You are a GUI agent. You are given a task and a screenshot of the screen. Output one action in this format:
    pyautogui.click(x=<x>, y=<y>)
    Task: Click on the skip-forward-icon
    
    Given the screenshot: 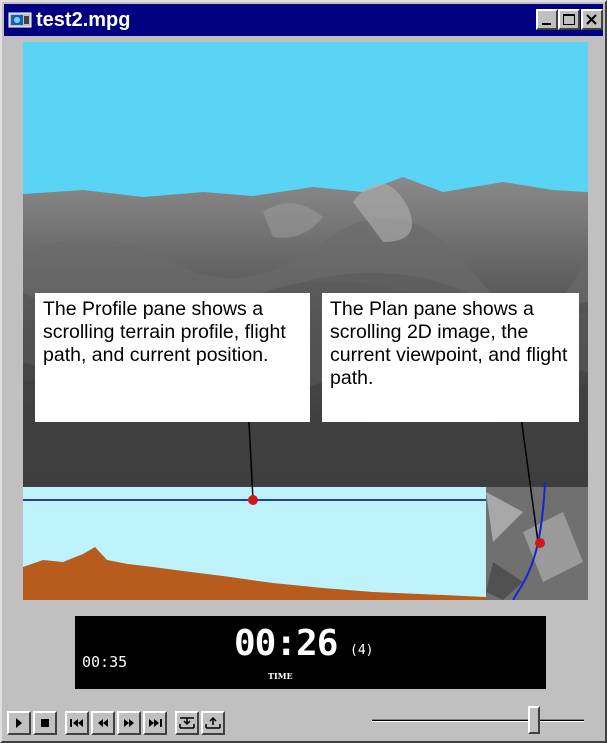 What is the action you would take?
    pyautogui.click(x=155, y=723)
    